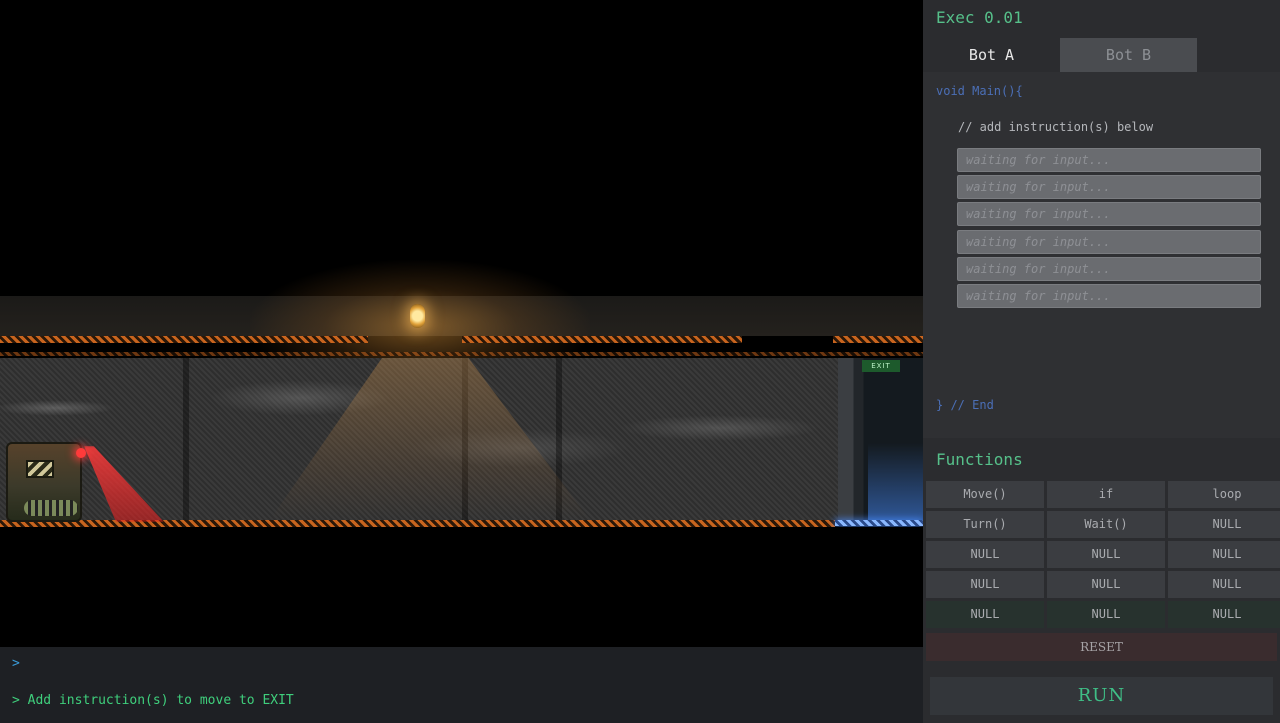  Describe the element at coordinates (965, 405) in the screenshot. I see `code-end: } // End` at that location.